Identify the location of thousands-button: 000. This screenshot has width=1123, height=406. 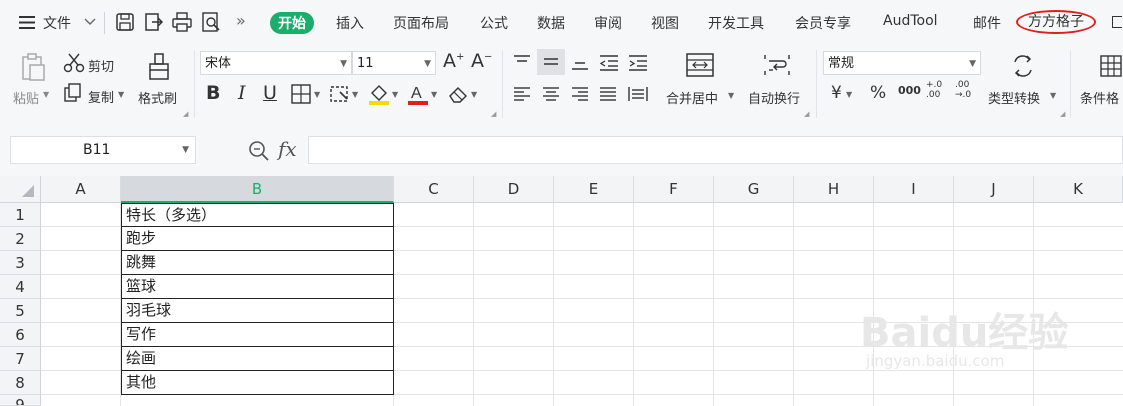
(909, 90).